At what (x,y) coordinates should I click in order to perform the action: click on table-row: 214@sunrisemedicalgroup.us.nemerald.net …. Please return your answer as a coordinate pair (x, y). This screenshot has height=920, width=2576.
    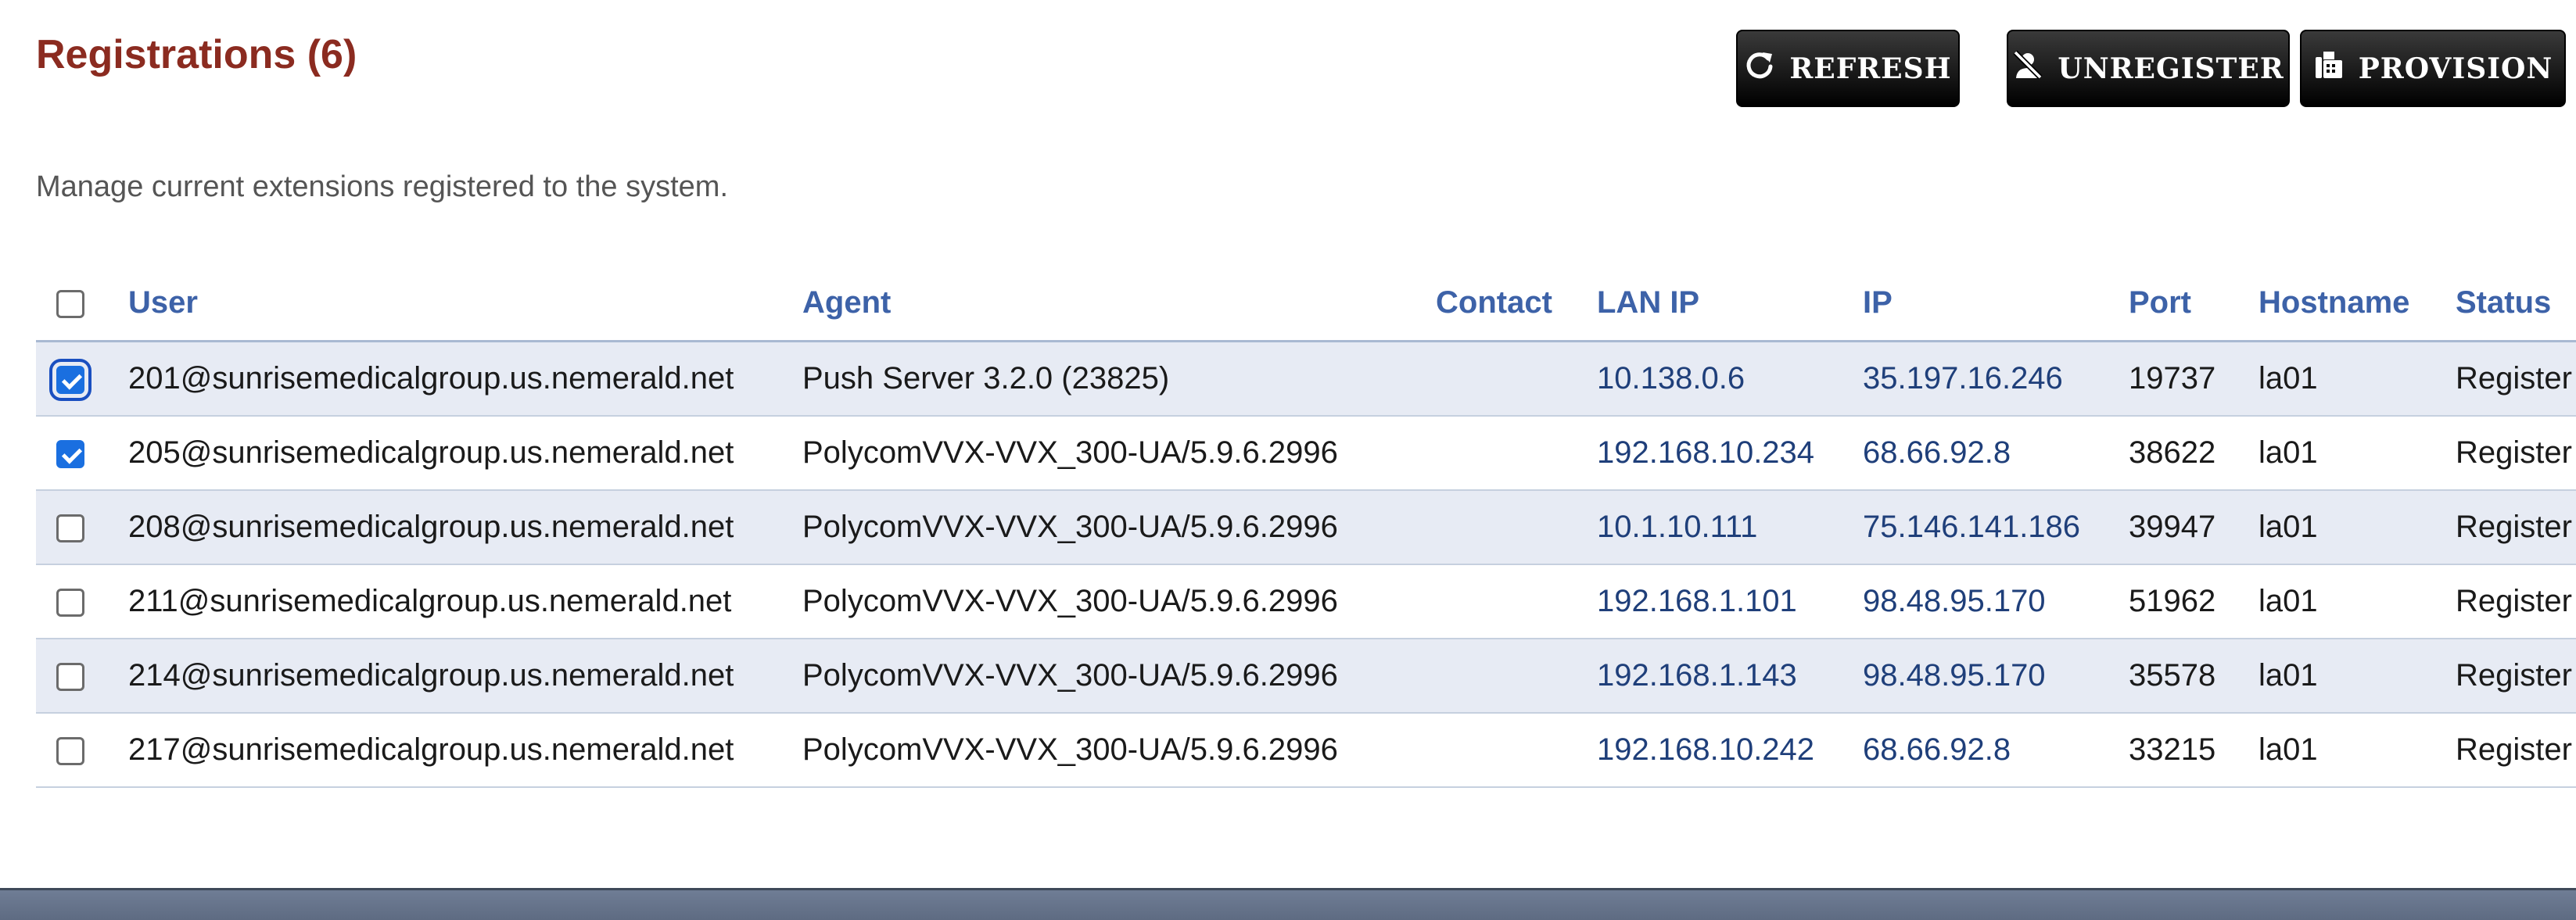
    Looking at the image, I should click on (1306, 677).